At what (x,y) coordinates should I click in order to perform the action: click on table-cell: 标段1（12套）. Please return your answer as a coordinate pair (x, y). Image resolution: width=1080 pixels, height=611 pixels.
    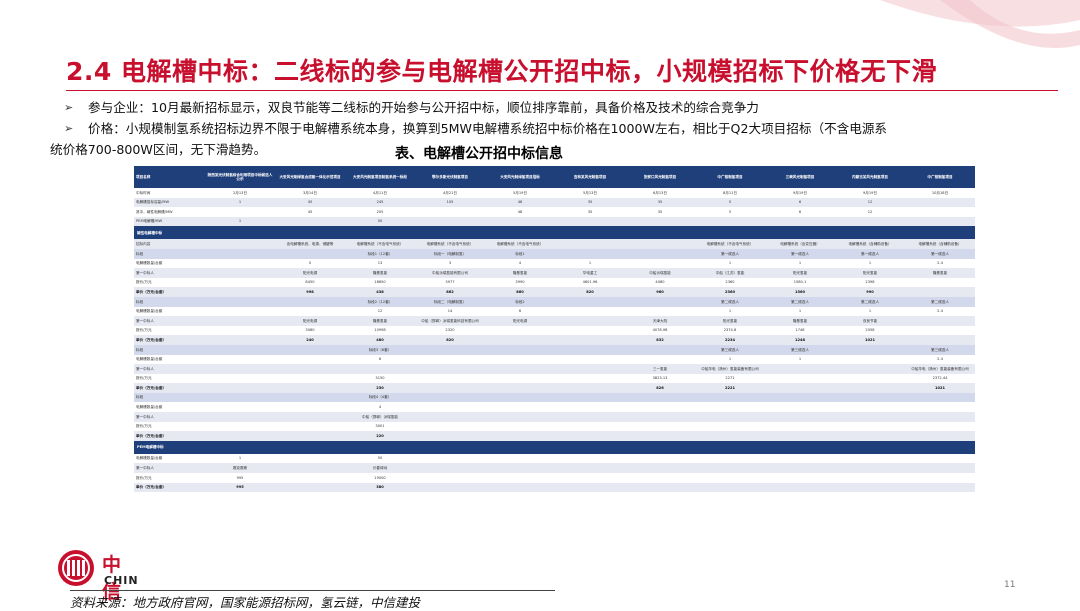
    Looking at the image, I should click on (380, 253).